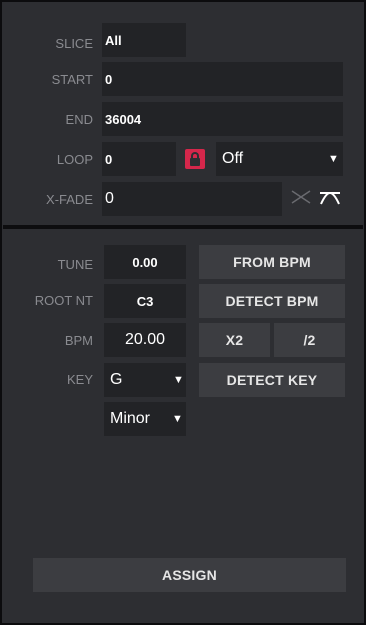 This screenshot has height=625, width=366. What do you see at coordinates (79, 119) in the screenshot?
I see `end-label: END` at bounding box center [79, 119].